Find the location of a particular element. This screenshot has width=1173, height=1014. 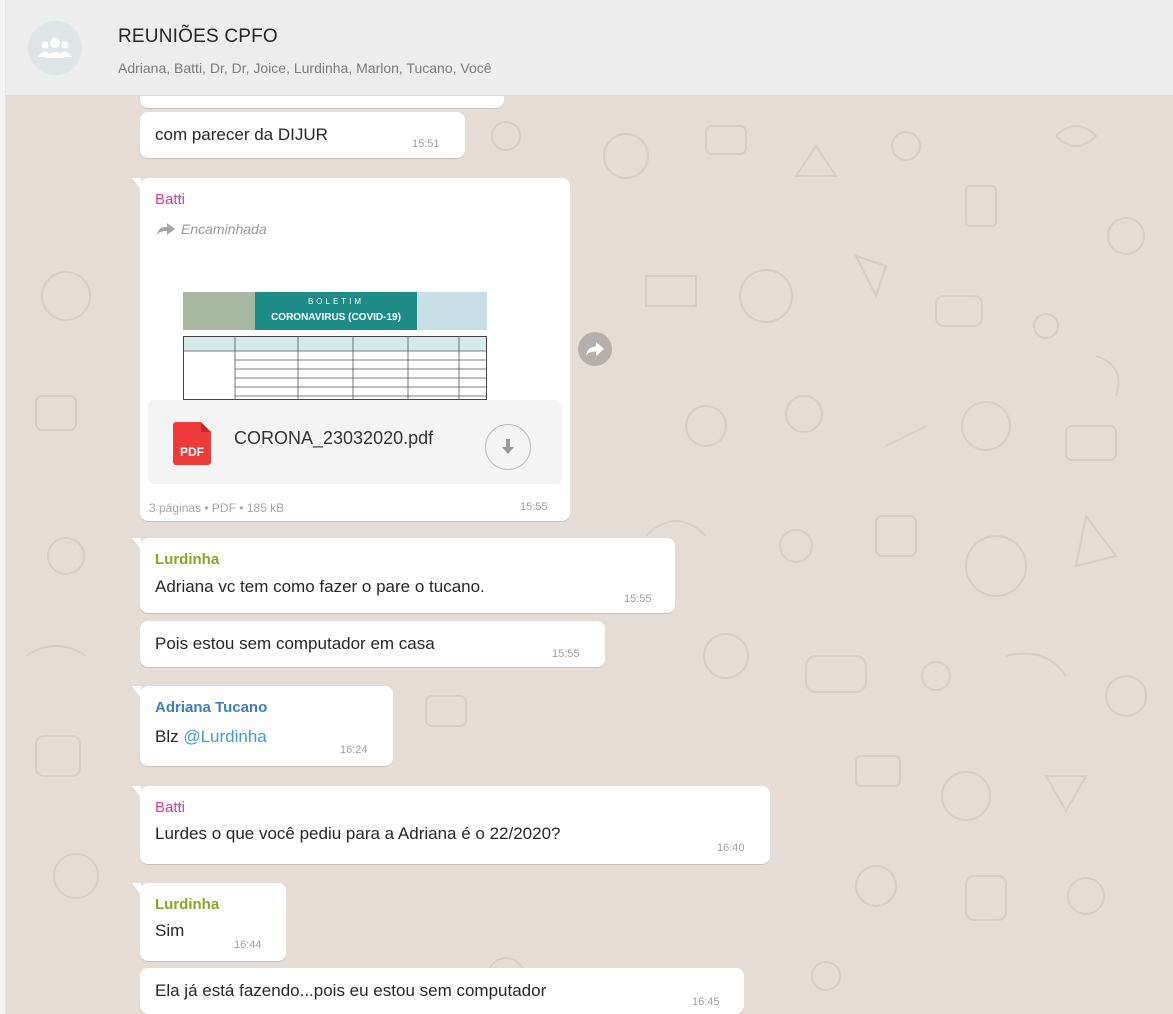

chat-title: REUNIÕES CPFO is located at coordinates (198, 37).